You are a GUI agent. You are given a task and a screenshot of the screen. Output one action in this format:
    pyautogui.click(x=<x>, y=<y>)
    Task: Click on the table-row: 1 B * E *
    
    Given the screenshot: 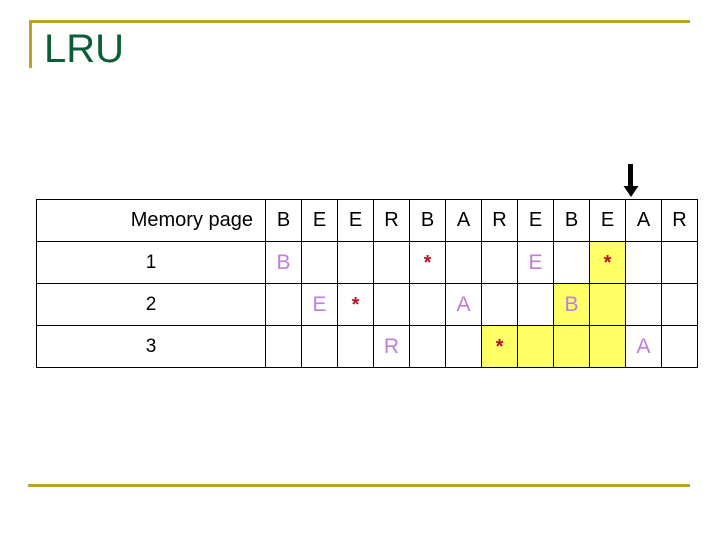 What is the action you would take?
    pyautogui.click(x=367, y=262)
    